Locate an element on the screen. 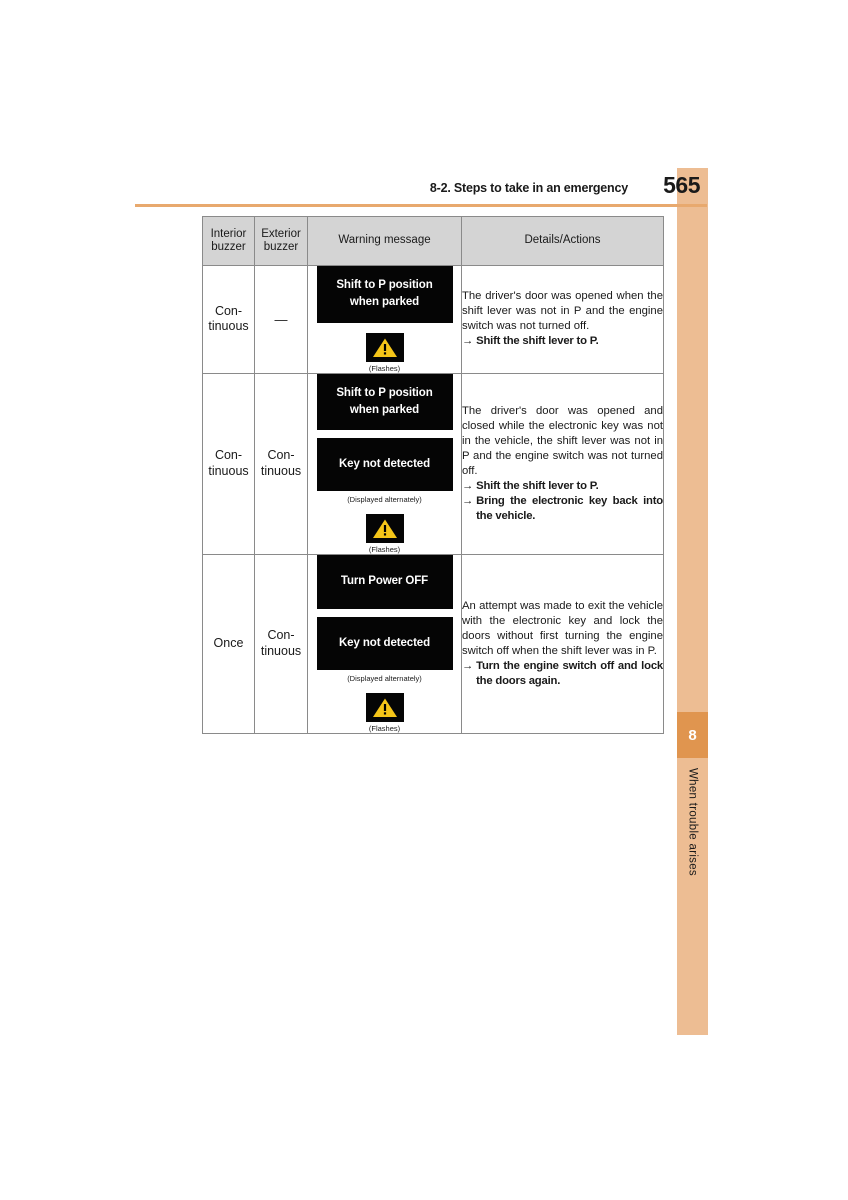  side-tab-chapter-title: When trouble arises is located at coordinates (692, 862).